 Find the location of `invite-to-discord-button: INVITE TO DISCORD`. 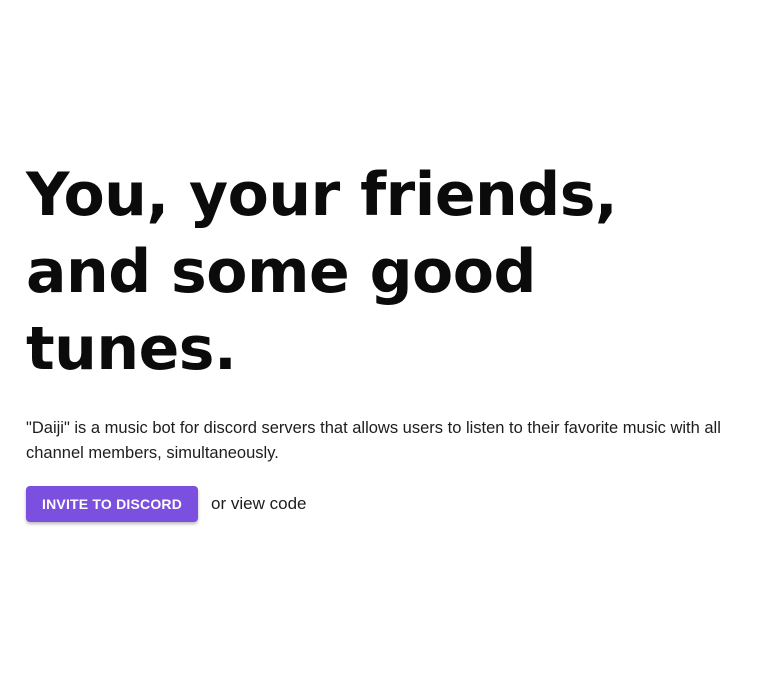

invite-to-discord-button: INVITE TO DISCORD is located at coordinates (112, 504).